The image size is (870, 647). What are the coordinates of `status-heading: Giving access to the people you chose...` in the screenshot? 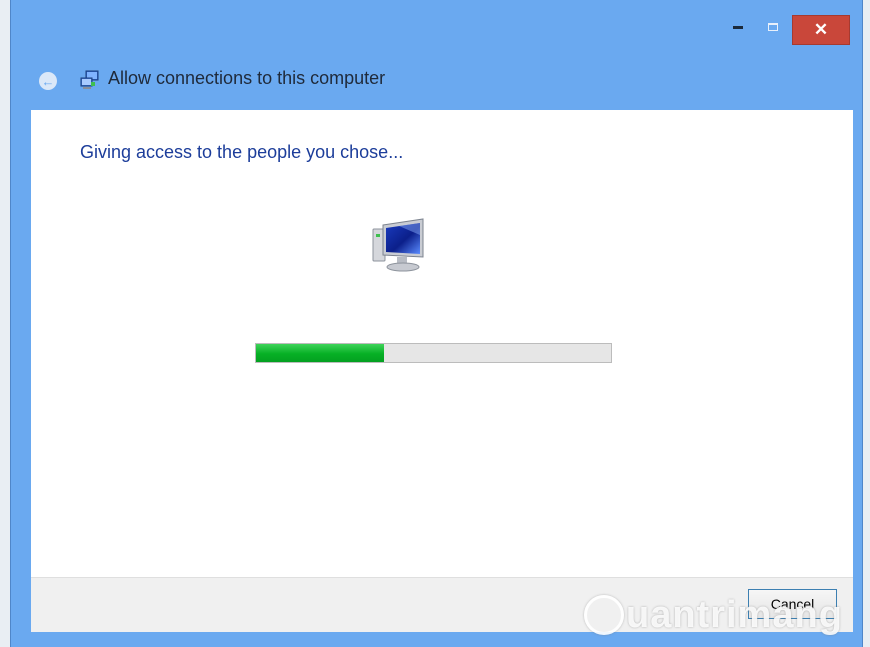 It's located at (242, 152).